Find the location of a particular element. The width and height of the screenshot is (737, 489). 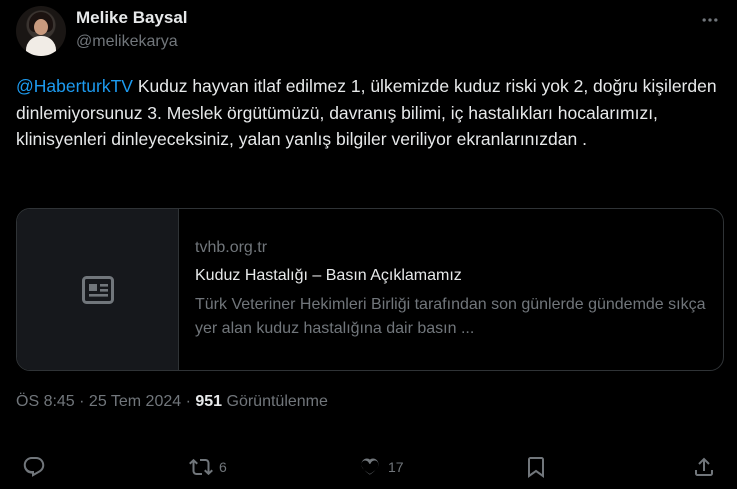

tweet-actions: 6 17 is located at coordinates (370, 467).